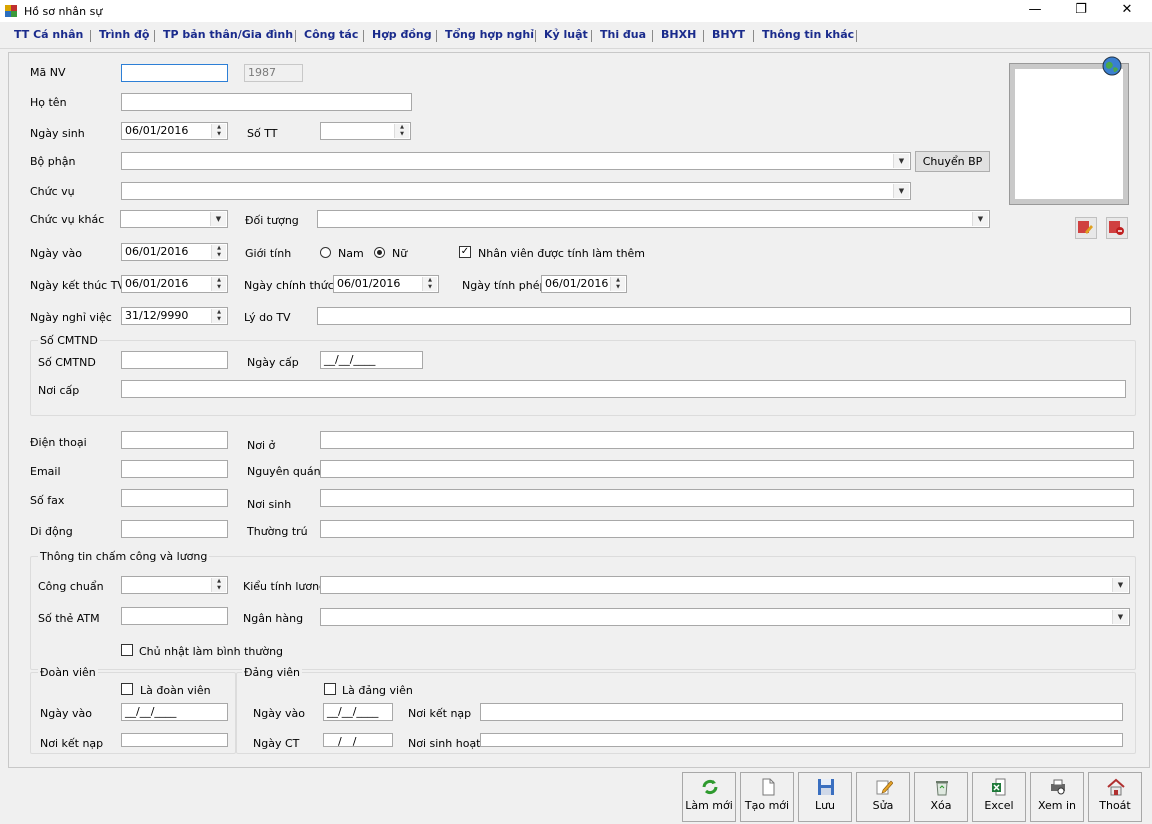 Image resolution: width=1152 pixels, height=824 pixels. Describe the element at coordinates (1112, 66) in the screenshot. I see `globe-icon` at that location.